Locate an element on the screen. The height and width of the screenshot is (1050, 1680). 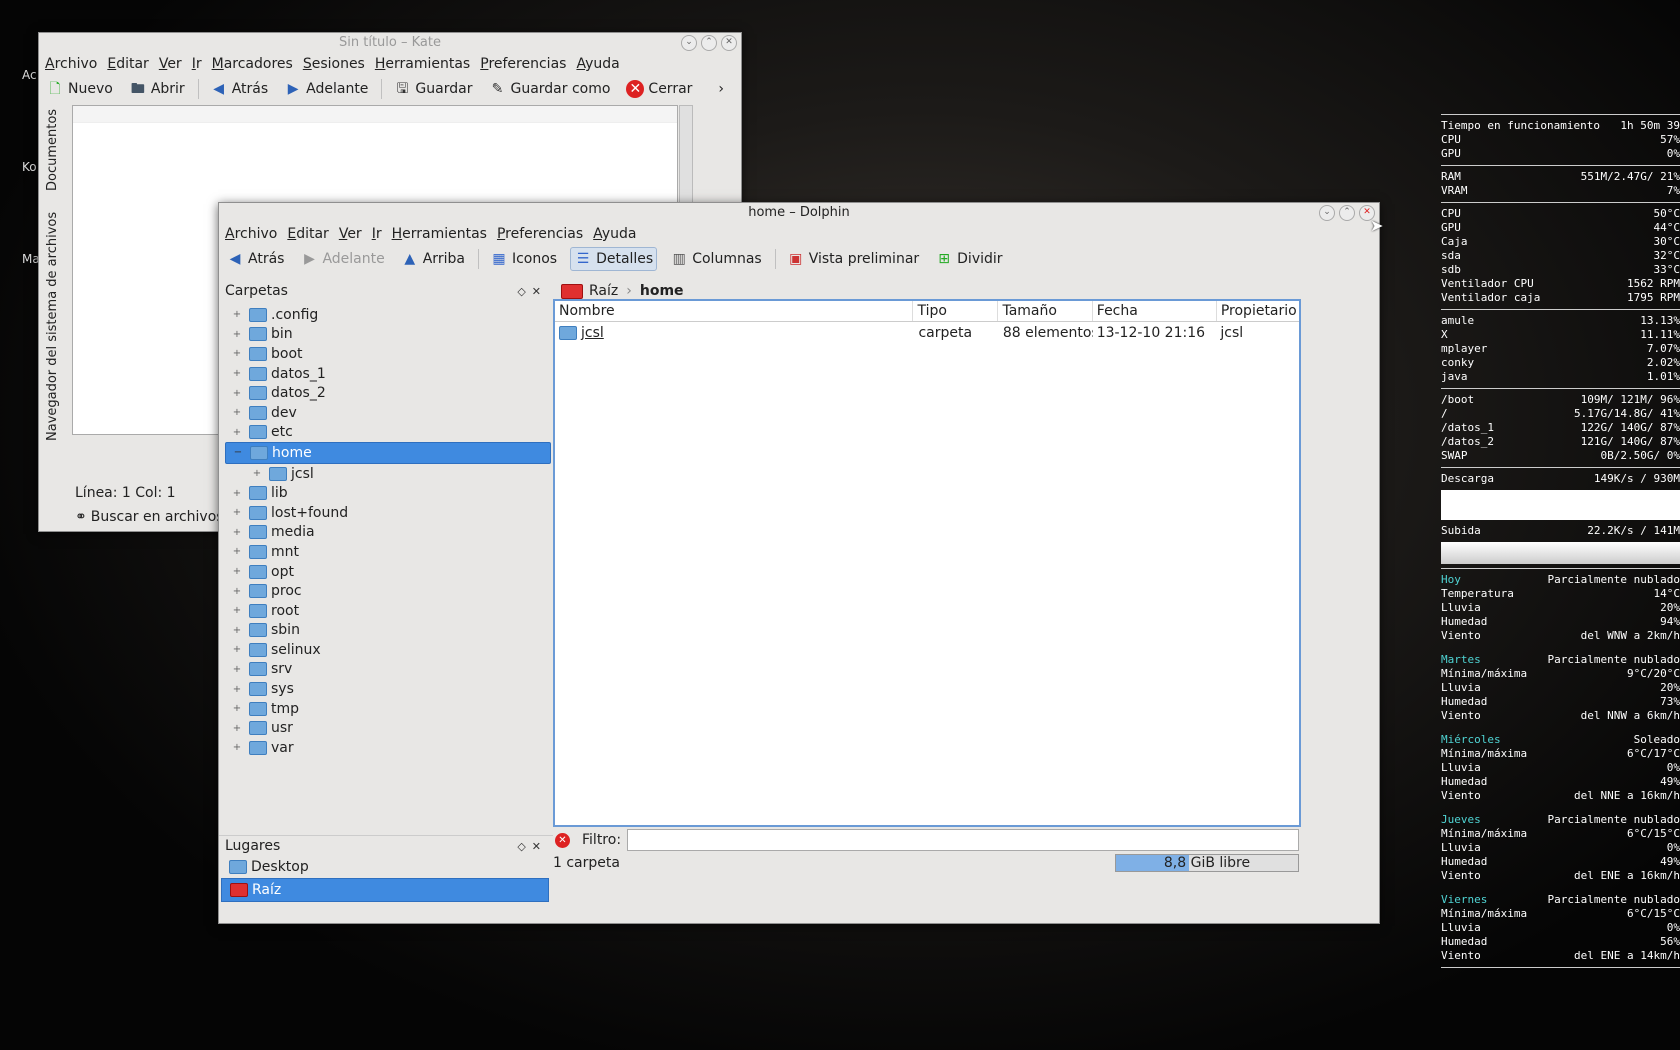
tree-item: + selinux is located at coordinates (388, 650).